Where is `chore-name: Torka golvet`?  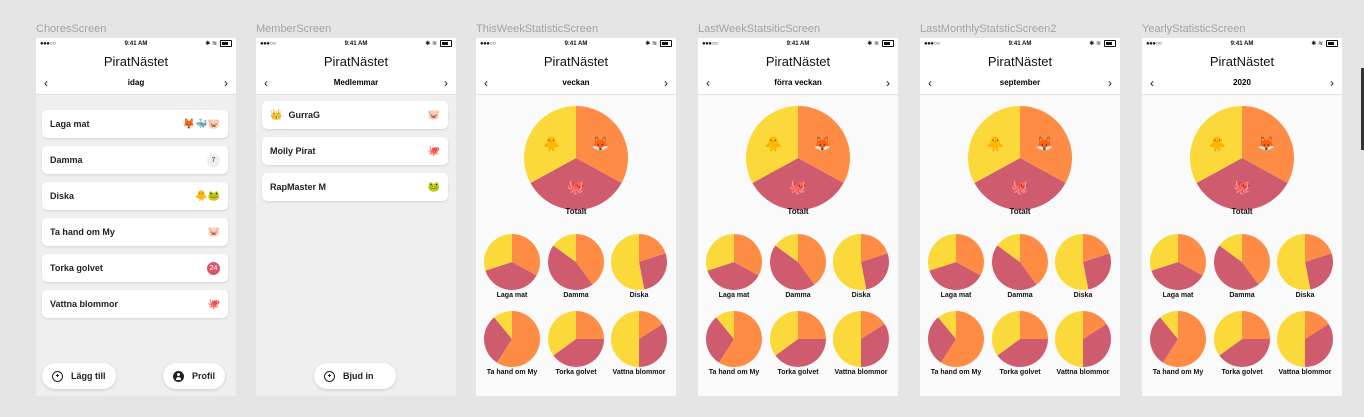 chore-name: Torka golvet is located at coordinates (76, 268).